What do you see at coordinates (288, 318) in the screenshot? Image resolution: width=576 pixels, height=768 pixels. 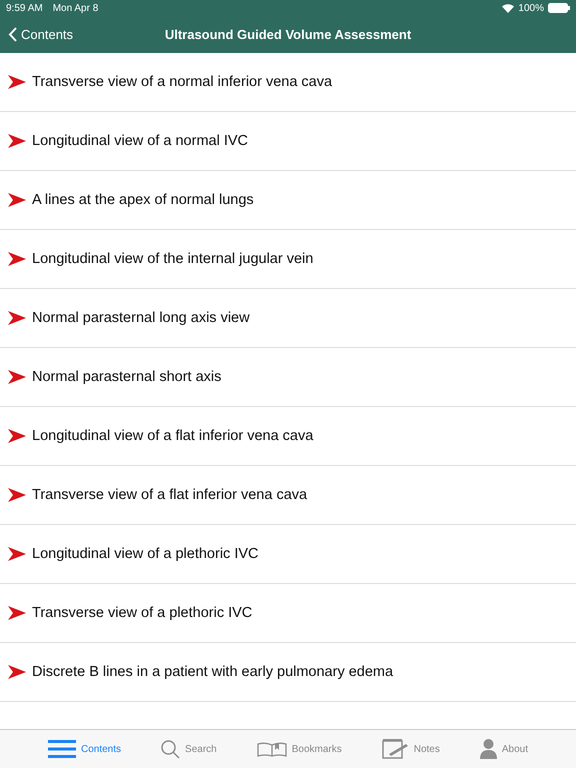 I see `list-item: Normal parasternal long axis view` at bounding box center [288, 318].